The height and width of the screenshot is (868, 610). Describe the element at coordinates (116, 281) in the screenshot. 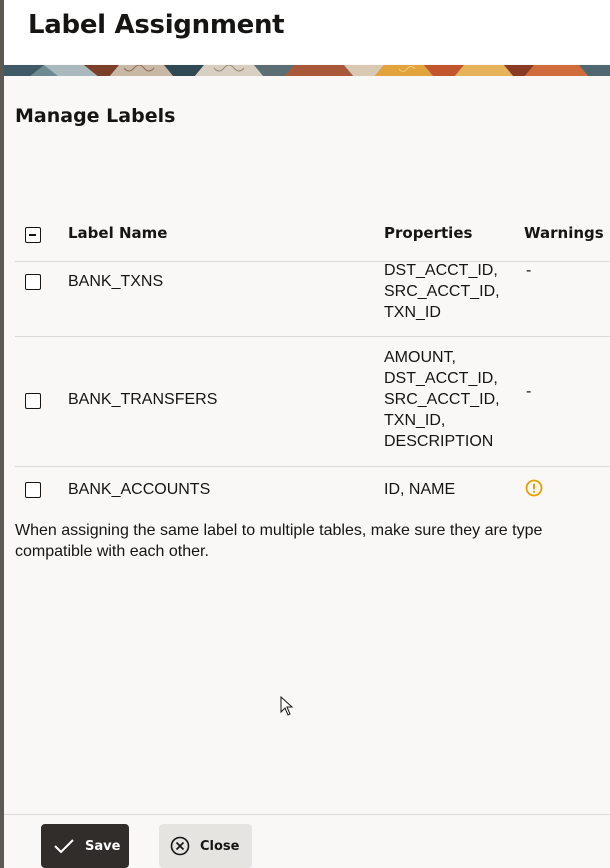

I see `row-label-name: BANK_TXNS` at that location.